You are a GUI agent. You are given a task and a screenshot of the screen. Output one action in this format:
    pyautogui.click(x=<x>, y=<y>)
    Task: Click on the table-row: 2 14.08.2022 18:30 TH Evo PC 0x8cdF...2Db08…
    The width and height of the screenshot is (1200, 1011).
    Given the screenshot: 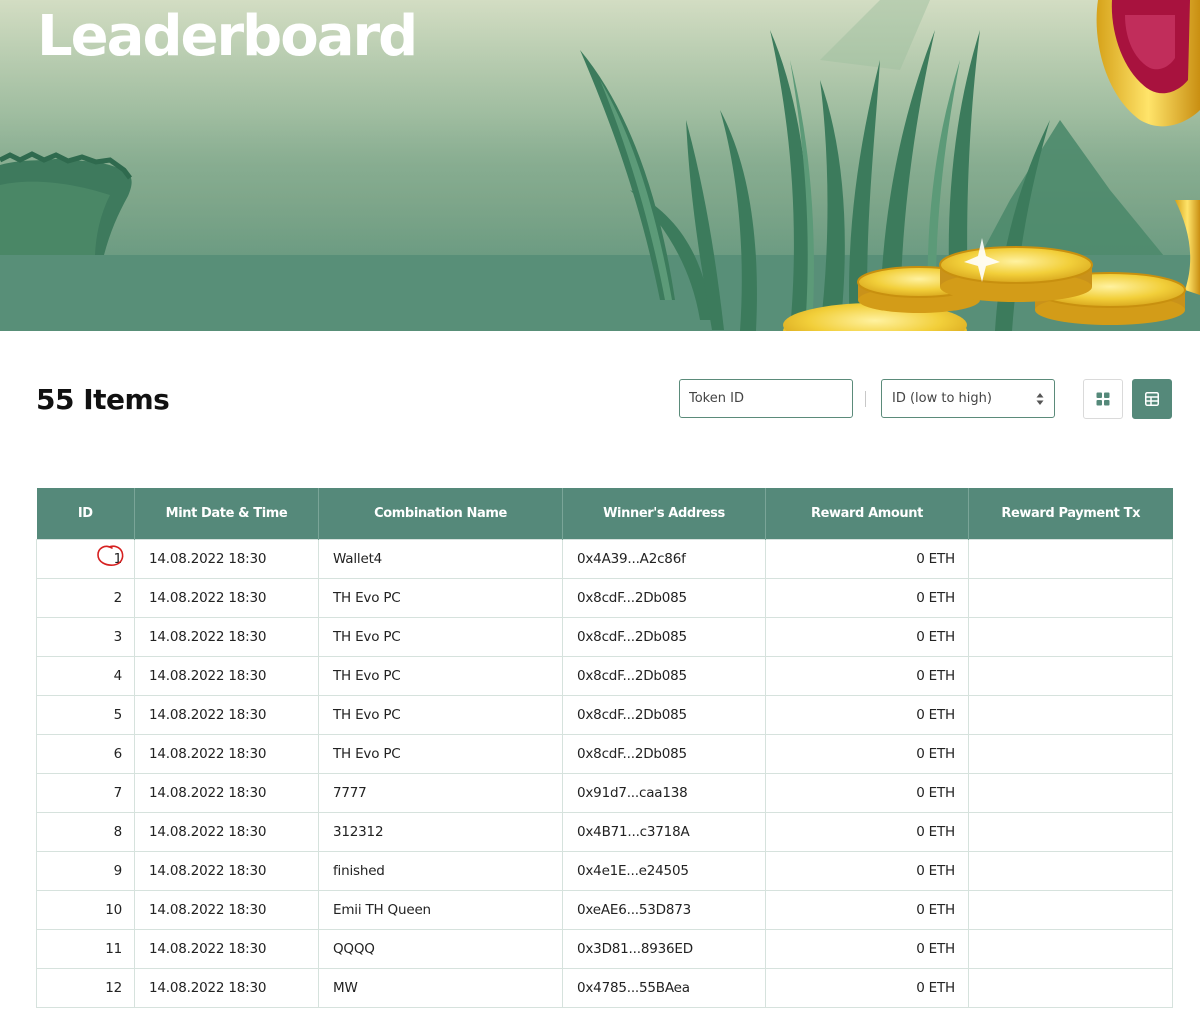 What is the action you would take?
    pyautogui.click(x=604, y=598)
    